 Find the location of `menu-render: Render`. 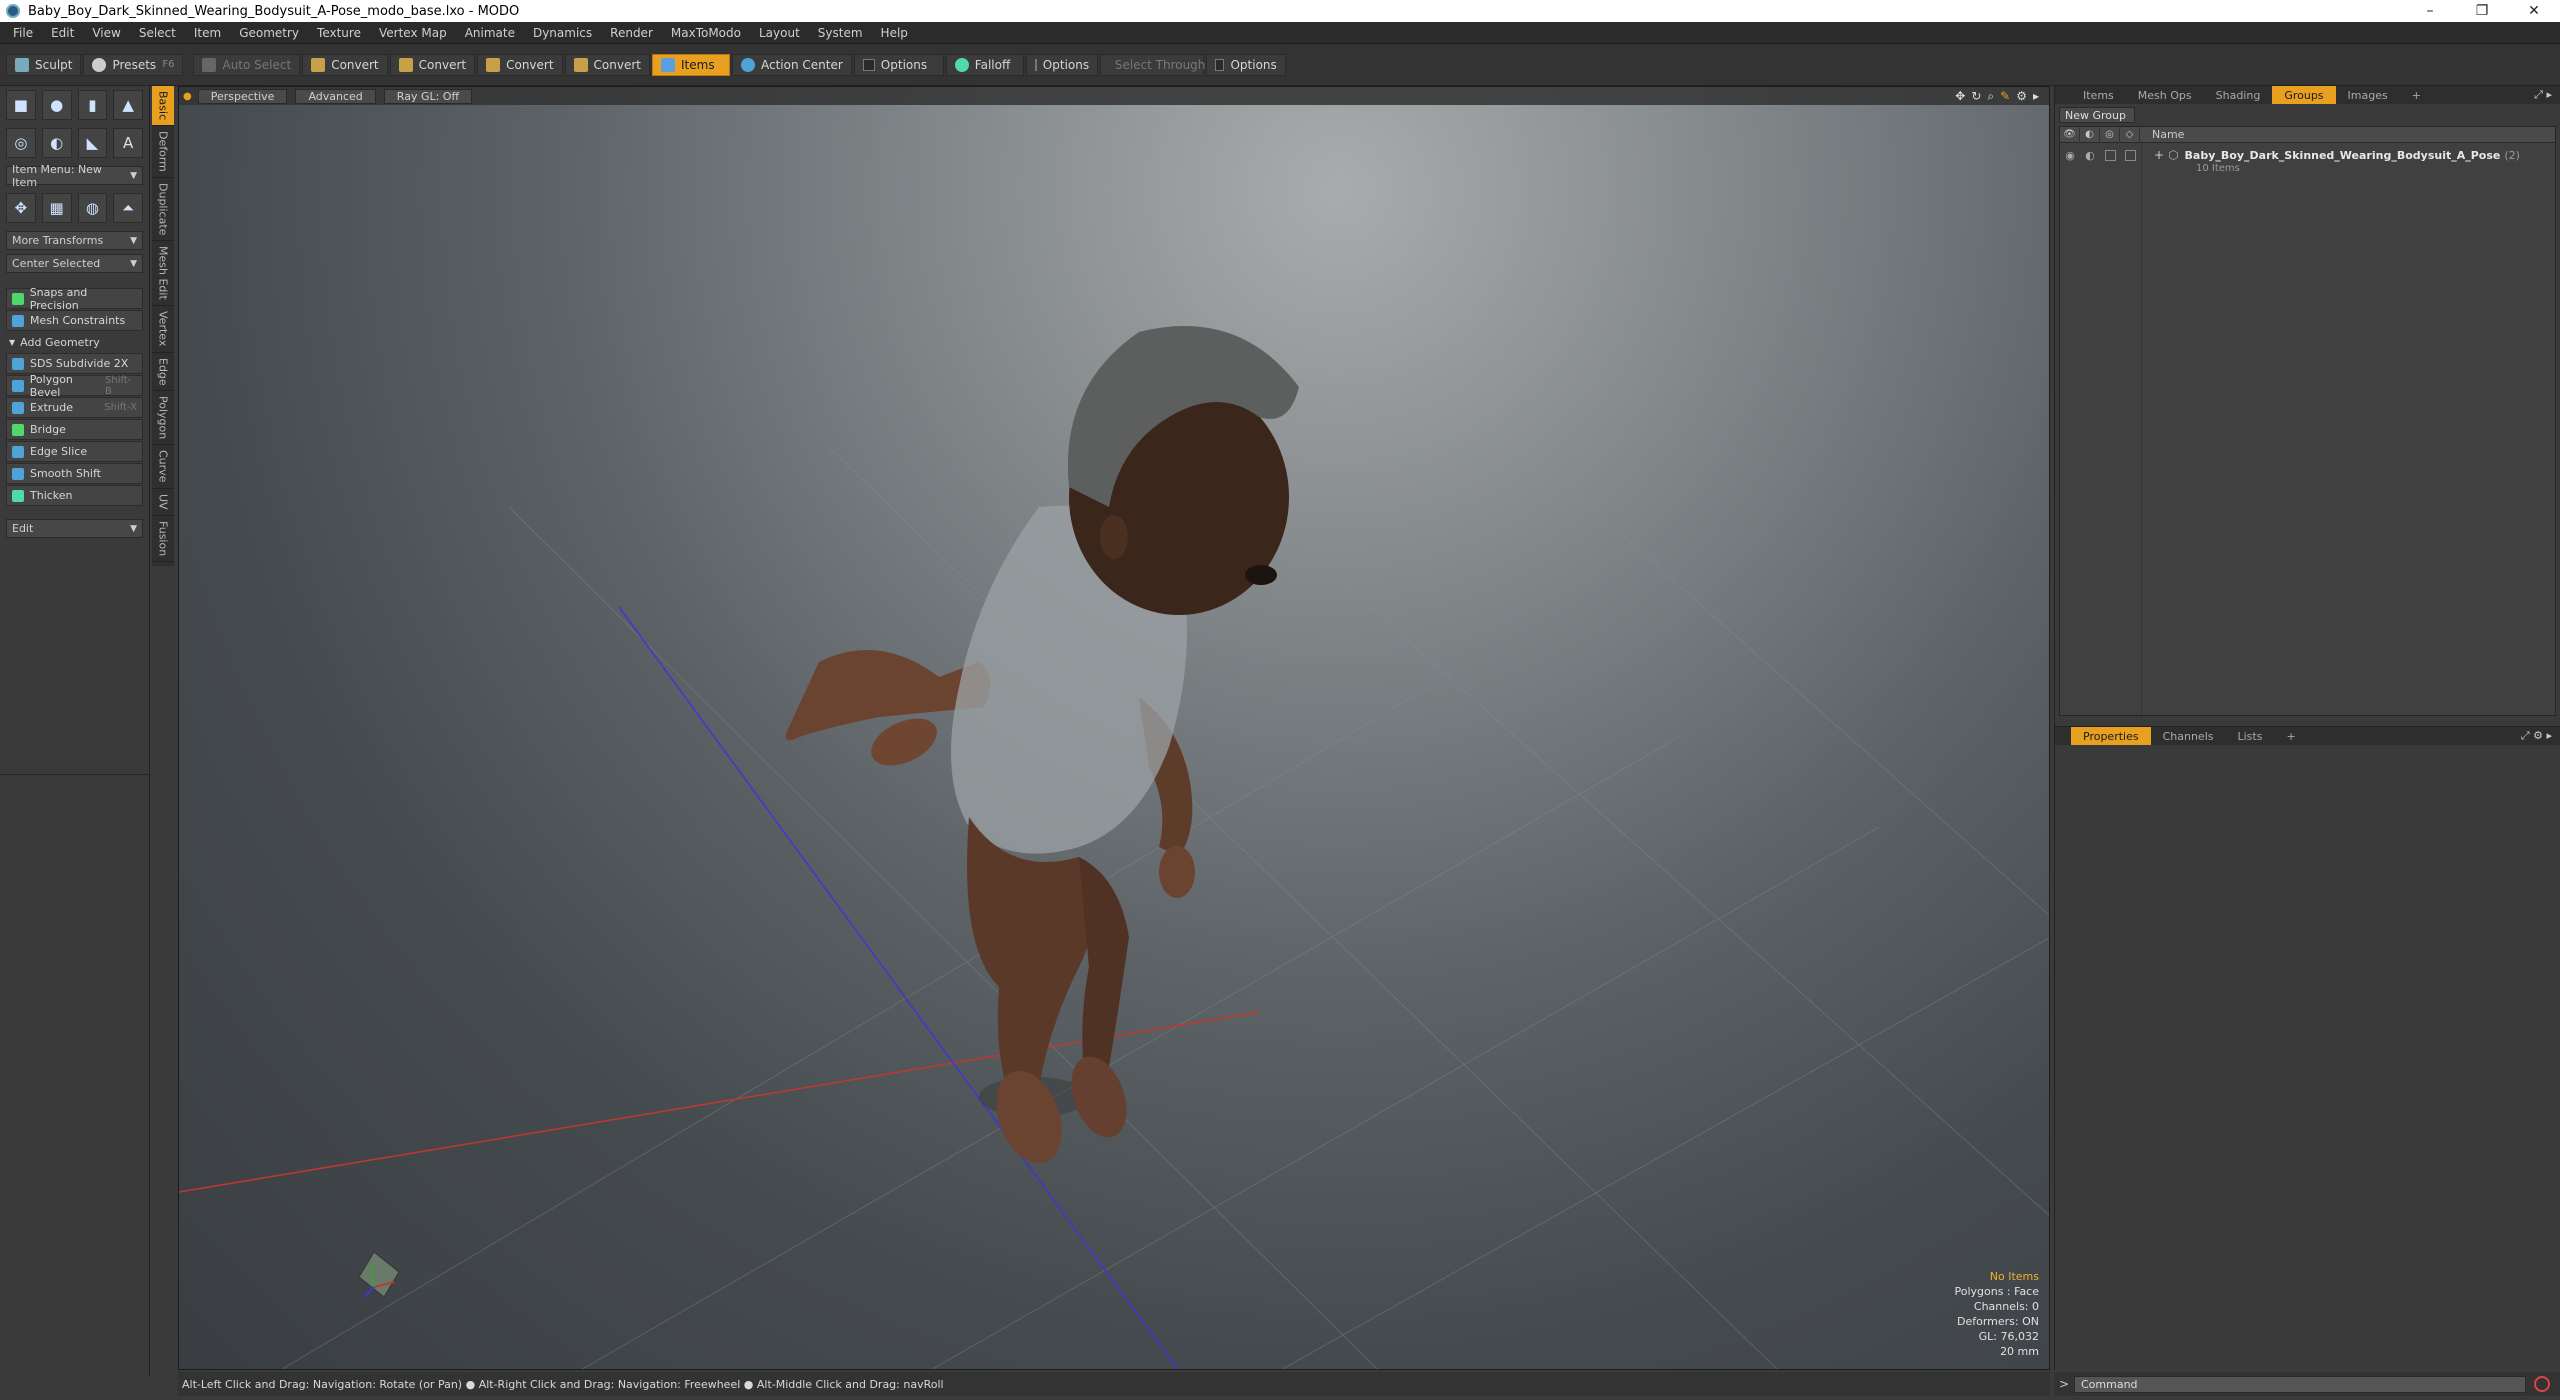

menu-render: Render is located at coordinates (631, 33).